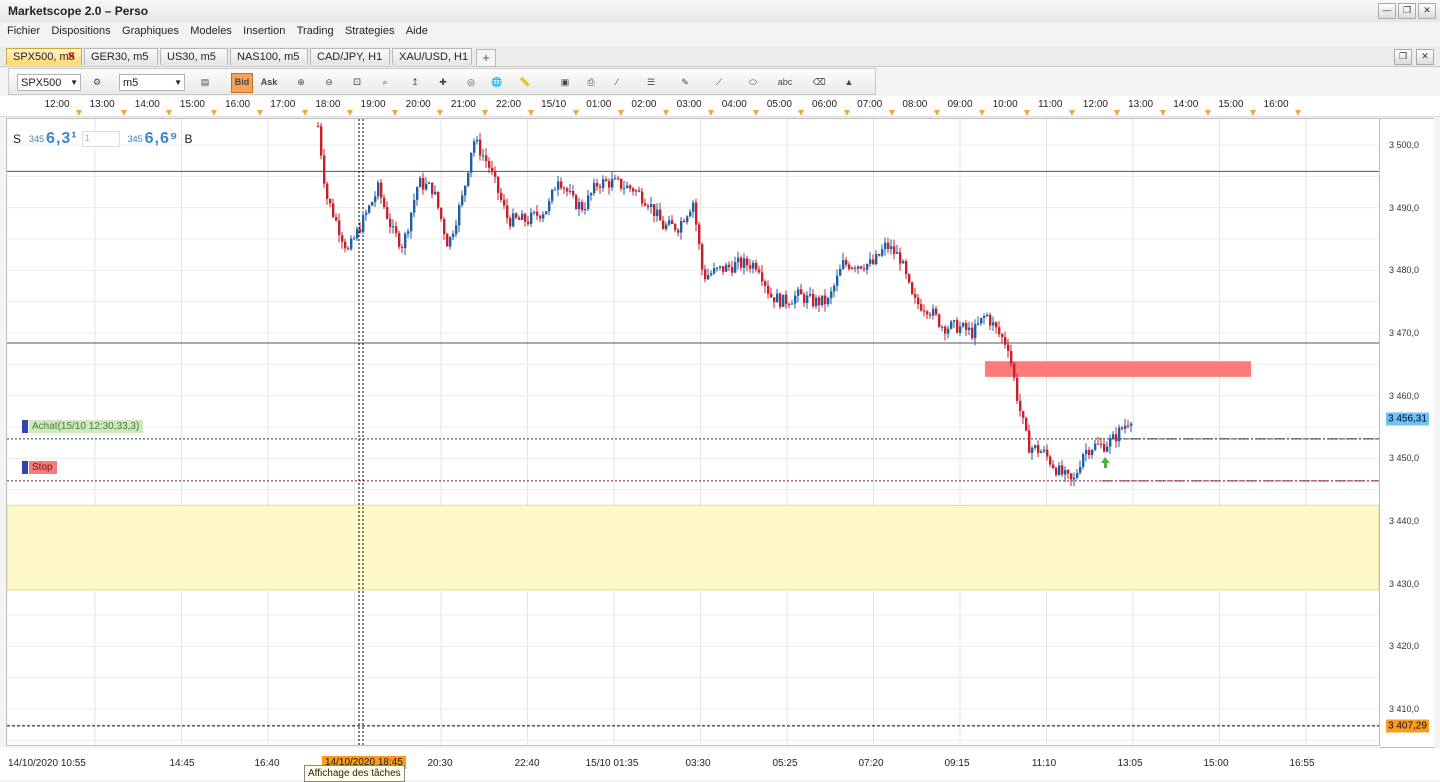 The width and height of the screenshot is (1440, 782). I want to click on entry-order-handle, so click(25, 426).